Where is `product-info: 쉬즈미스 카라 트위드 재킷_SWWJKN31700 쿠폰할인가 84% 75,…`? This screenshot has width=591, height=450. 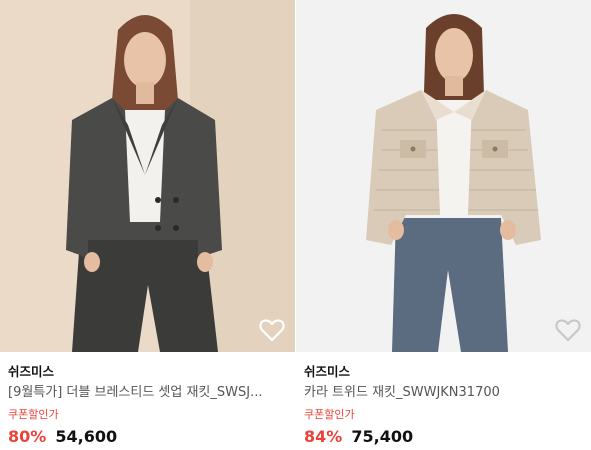
product-info: 쉬즈미스 카라 트위드 재킷_SWWJKN31700 쿠폰할인가 84% 75,… is located at coordinates (443, 400).